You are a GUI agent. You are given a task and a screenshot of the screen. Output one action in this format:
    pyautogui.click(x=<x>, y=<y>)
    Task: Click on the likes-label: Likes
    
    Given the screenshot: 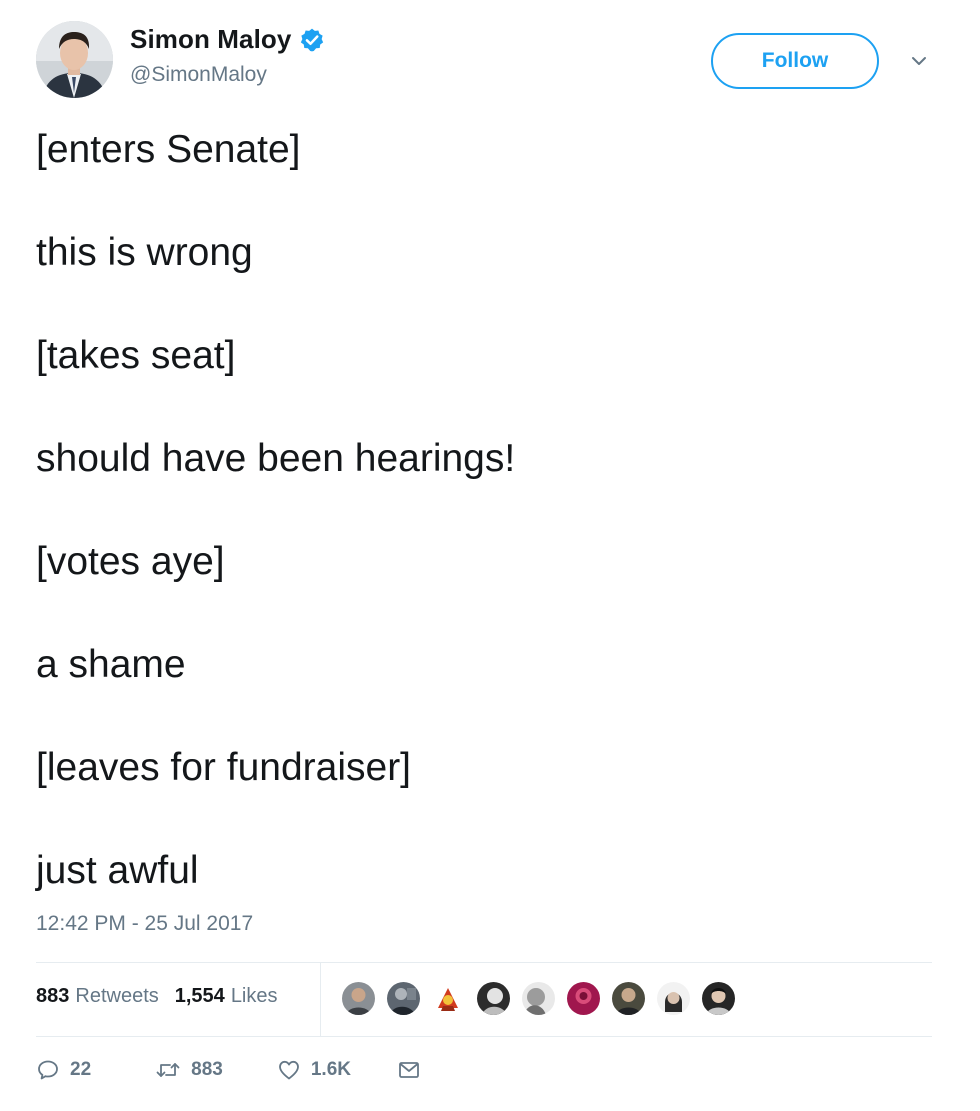 What is the action you would take?
    pyautogui.click(x=254, y=996)
    